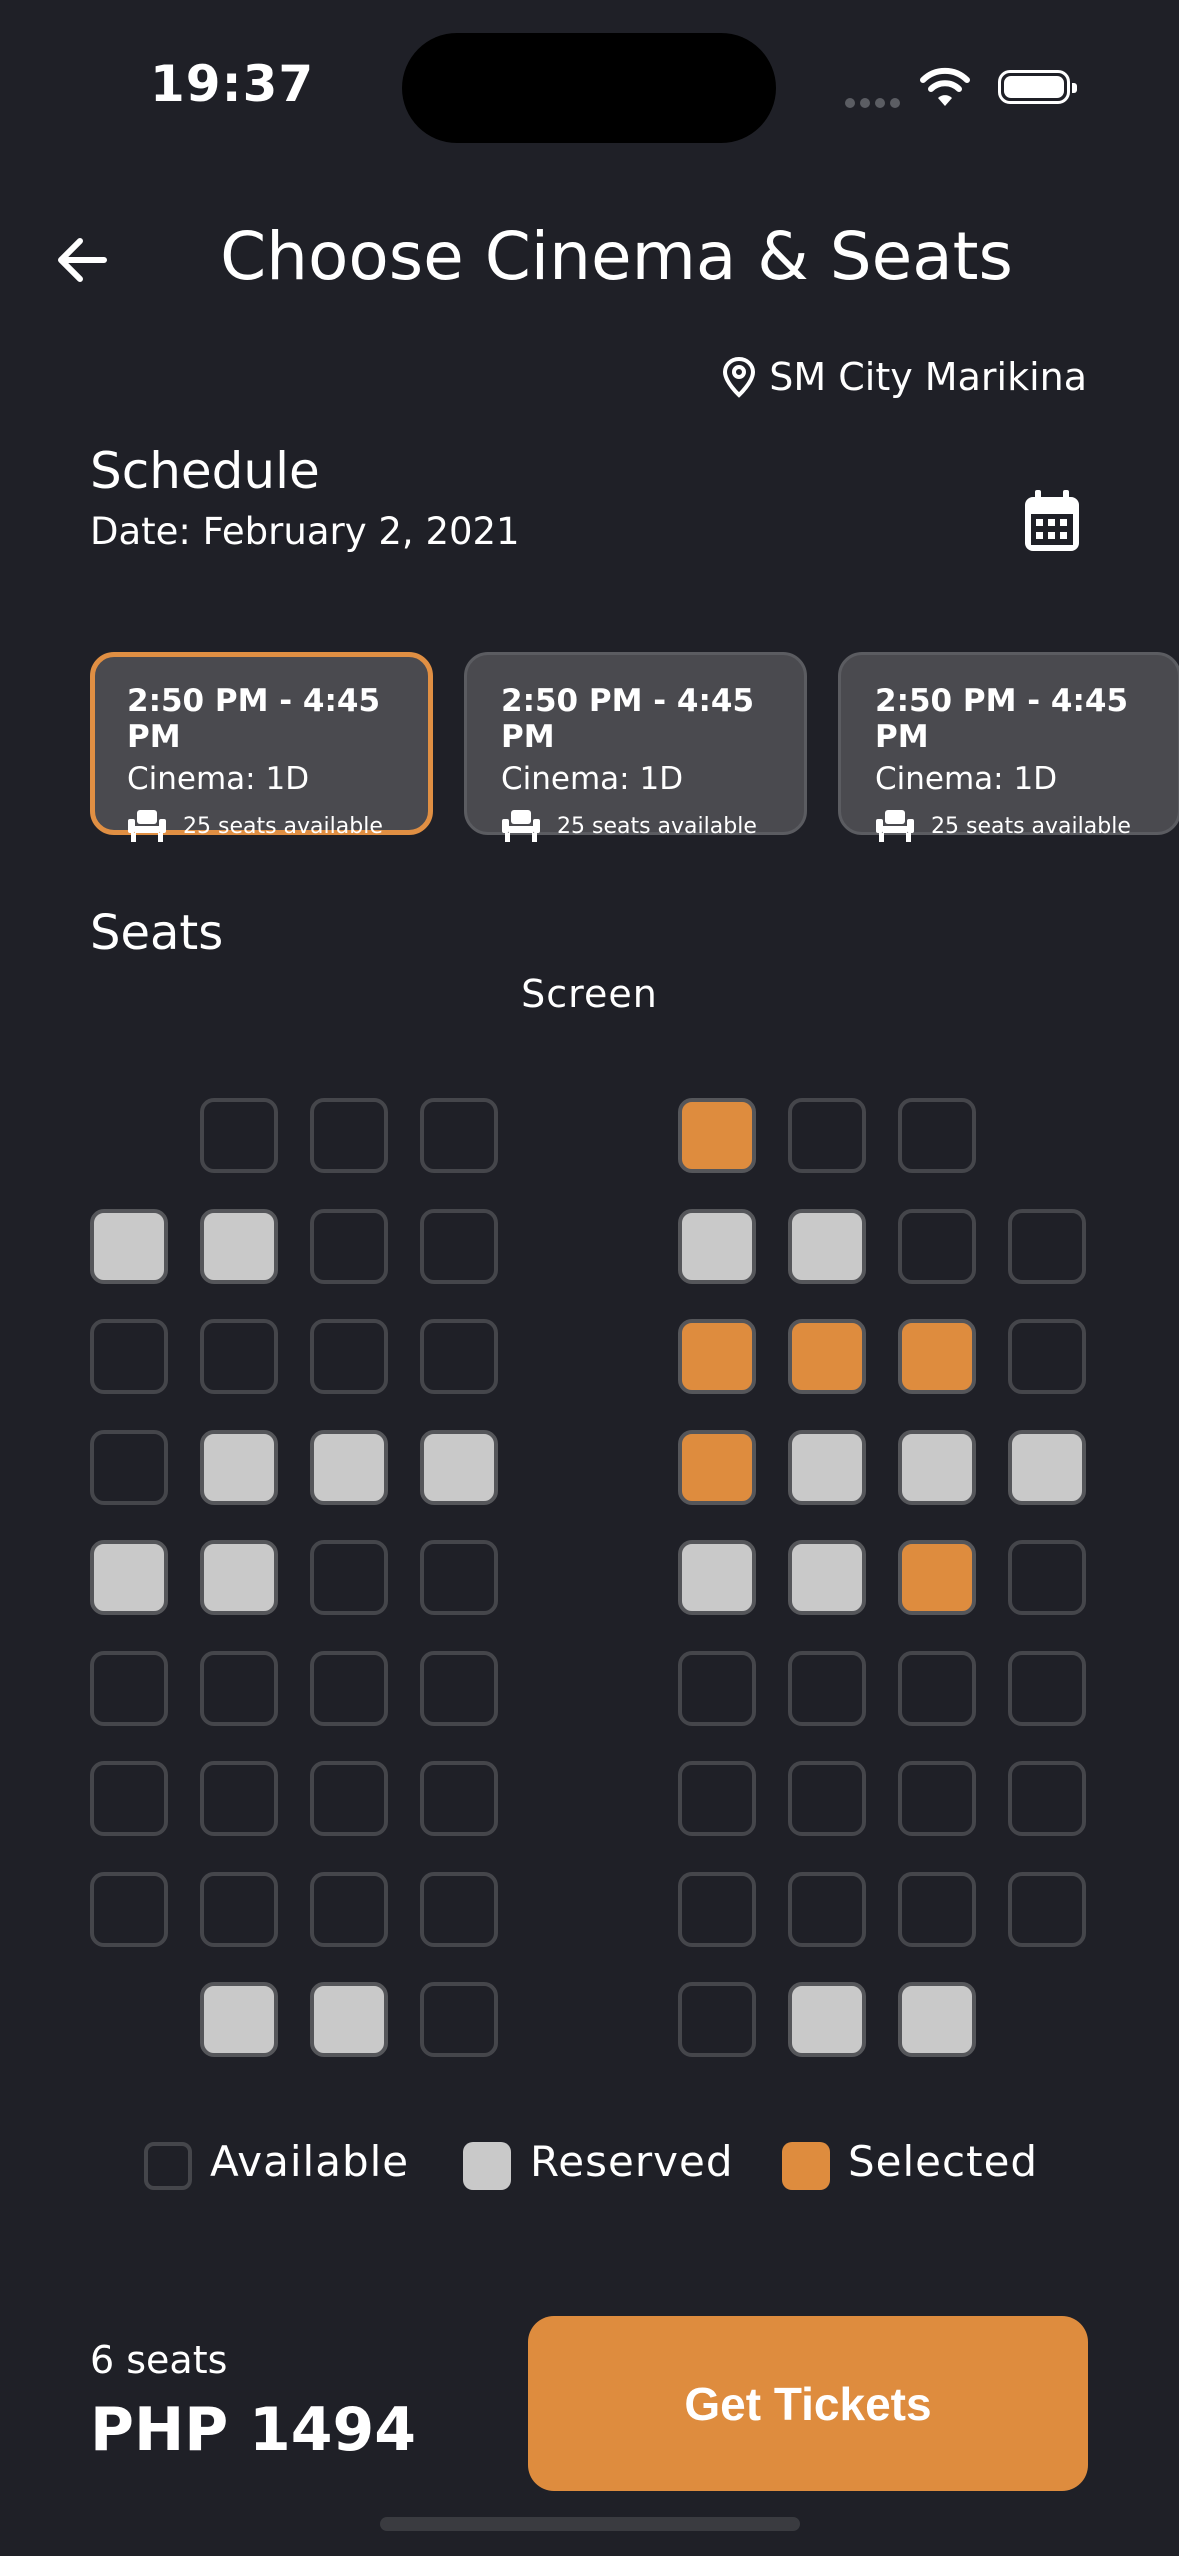  I want to click on status-time: 19:37, so click(232, 84).